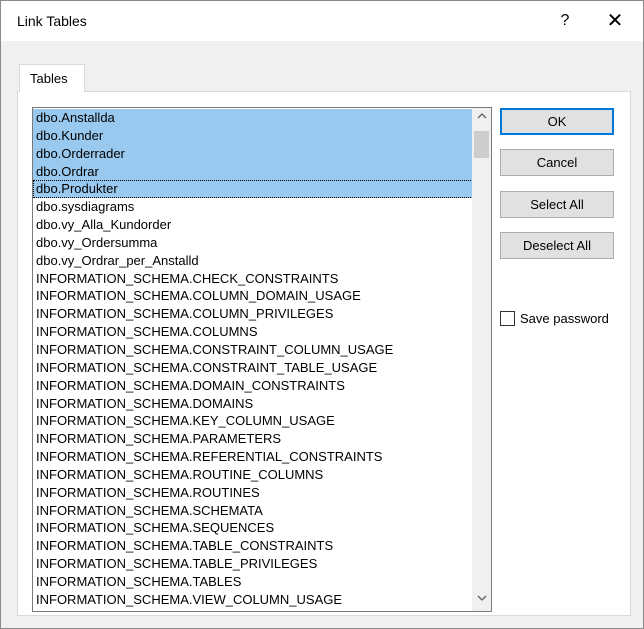  Describe the element at coordinates (253, 493) in the screenshot. I see `table-list-item: INFORMATION_SCHEMA.ROUTINES` at that location.